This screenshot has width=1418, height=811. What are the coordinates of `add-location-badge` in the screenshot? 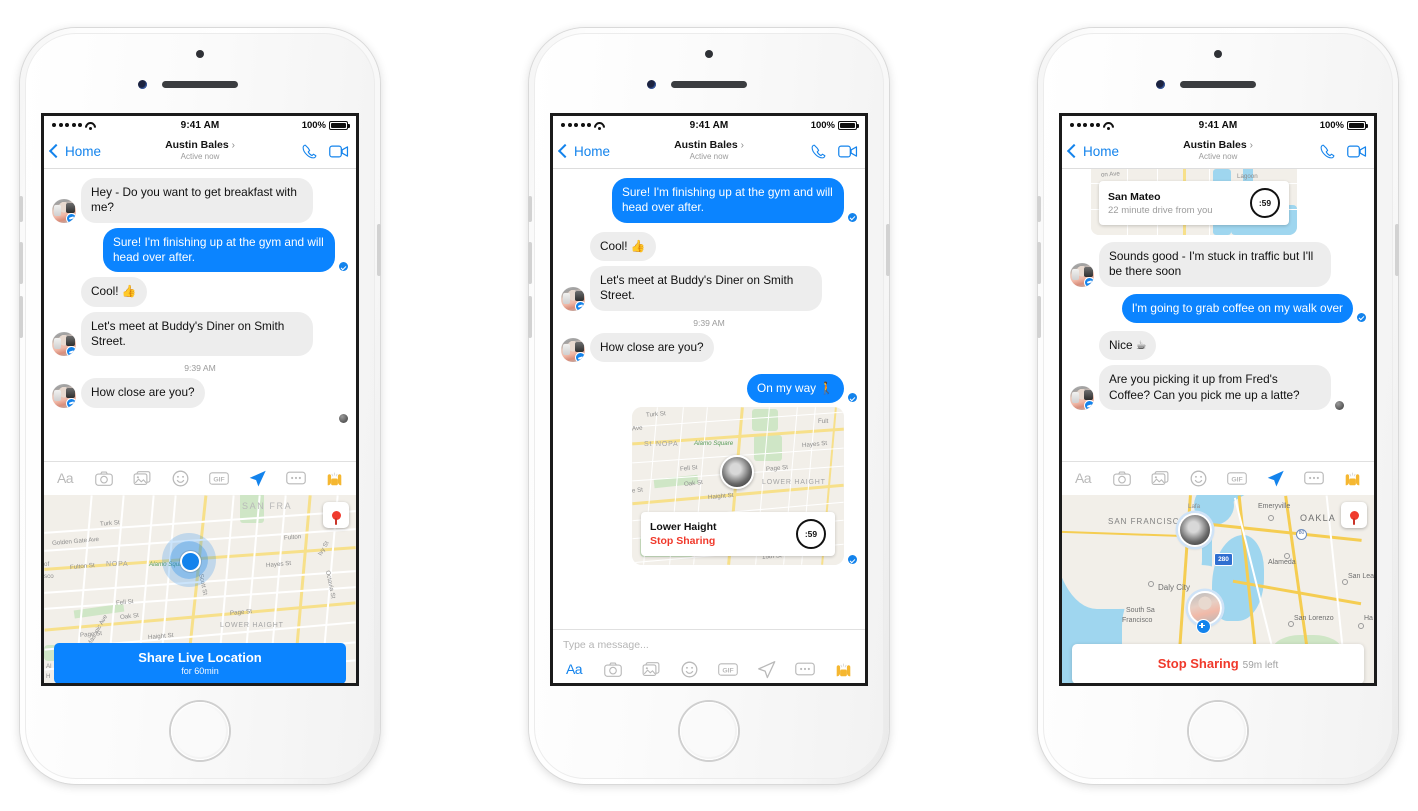 It's located at (1203, 626).